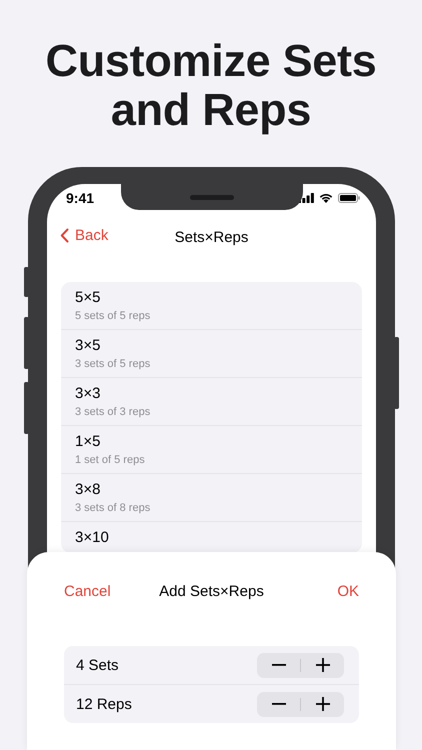 This screenshot has width=422, height=750. What do you see at coordinates (113, 364) in the screenshot?
I see `preset-subtitle: 3 sets of 5 reps` at bounding box center [113, 364].